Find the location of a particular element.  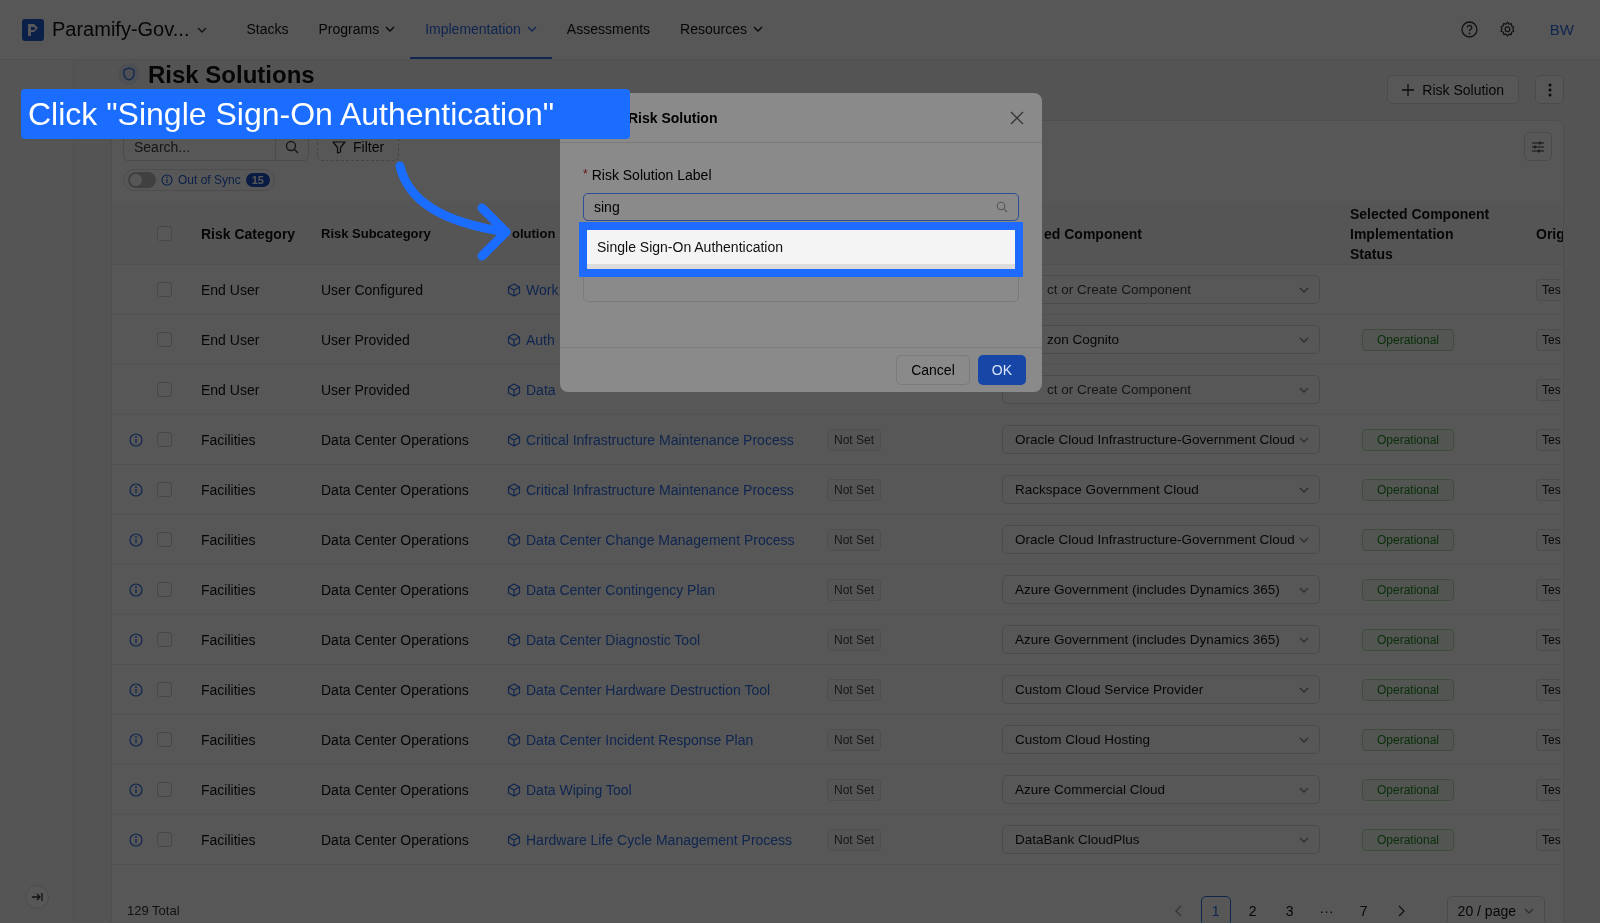

previous-page-icon is located at coordinates (1178, 910).